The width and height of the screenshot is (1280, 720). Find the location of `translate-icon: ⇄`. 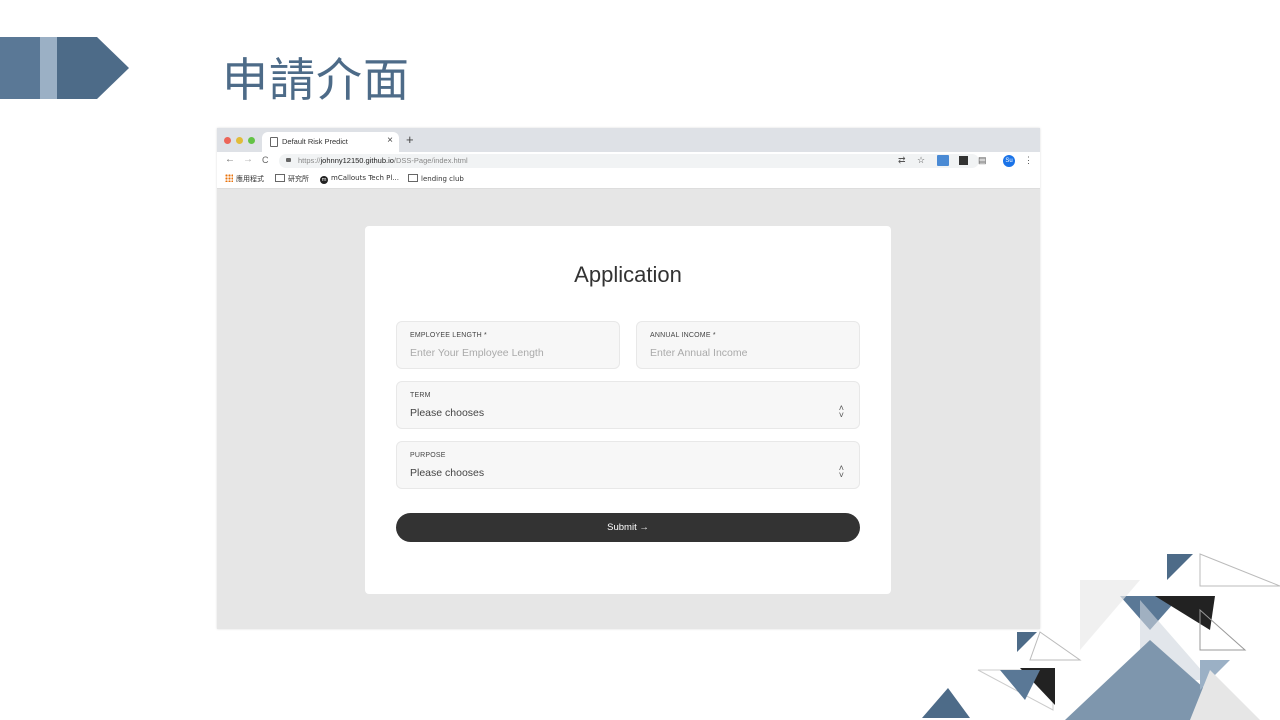

translate-icon: ⇄ is located at coordinates (902, 160).